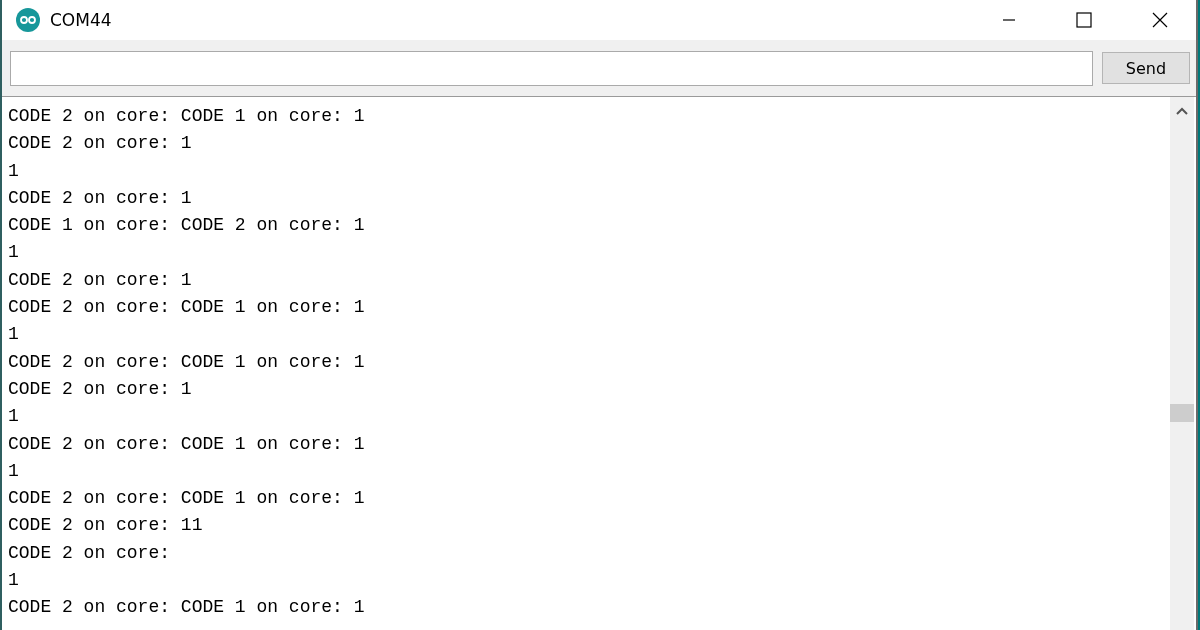 The height and width of the screenshot is (630, 1200). I want to click on scrollbar-thumb, so click(1182, 413).